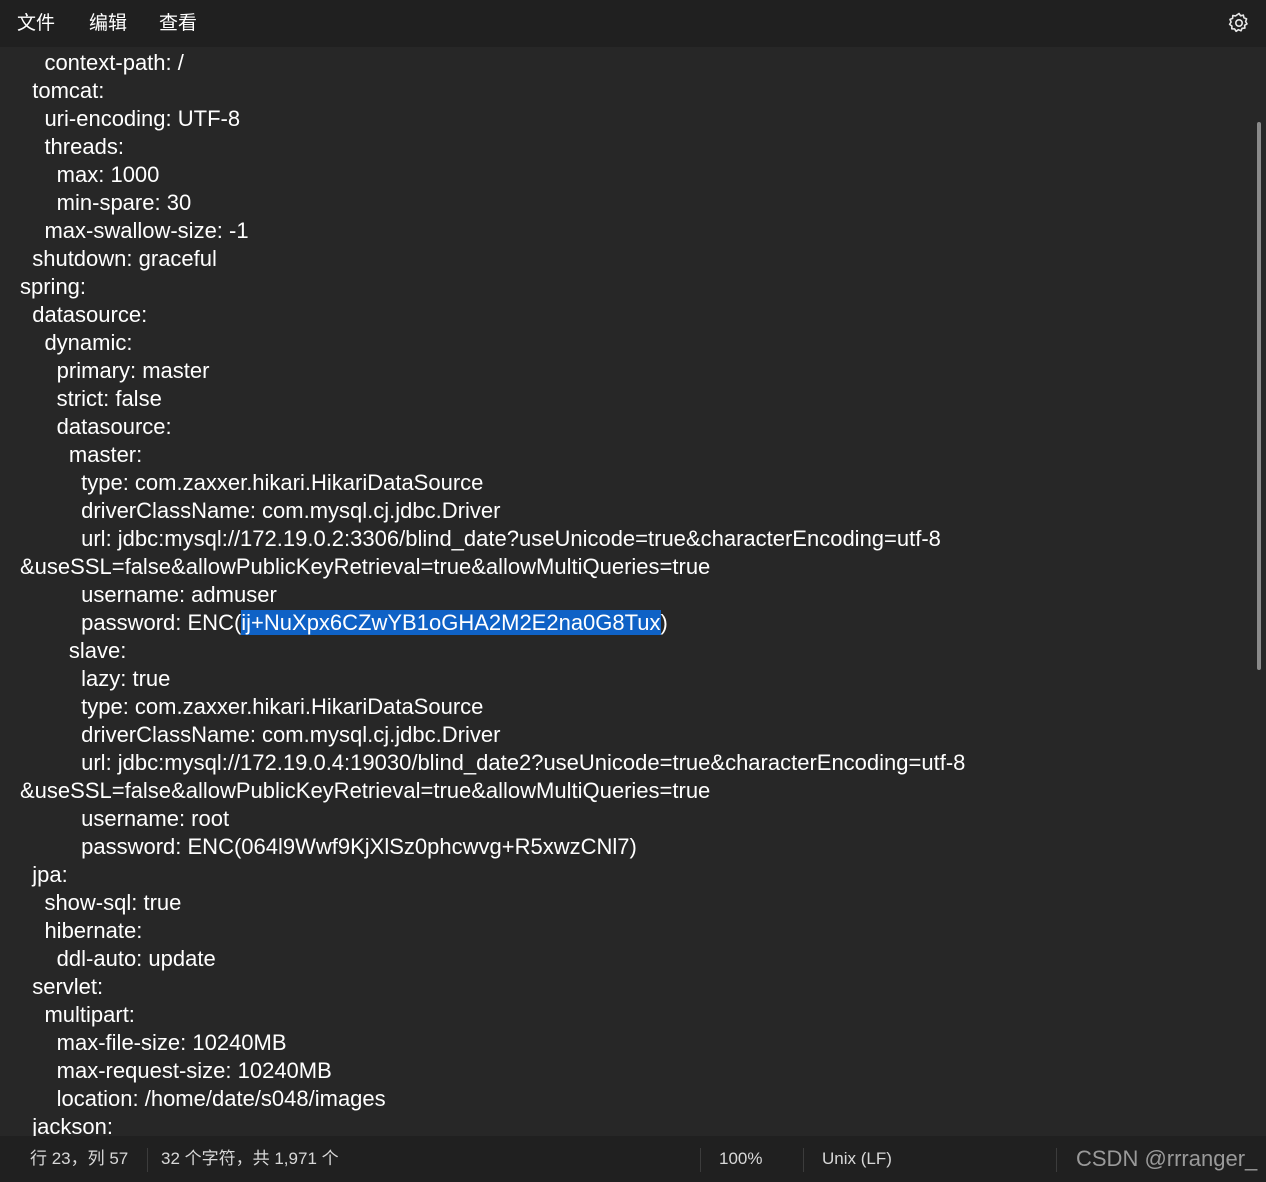 Image resolution: width=1266 pixels, height=1182 pixels. What do you see at coordinates (115, 371) in the screenshot?
I see `code-line: primary: master` at bounding box center [115, 371].